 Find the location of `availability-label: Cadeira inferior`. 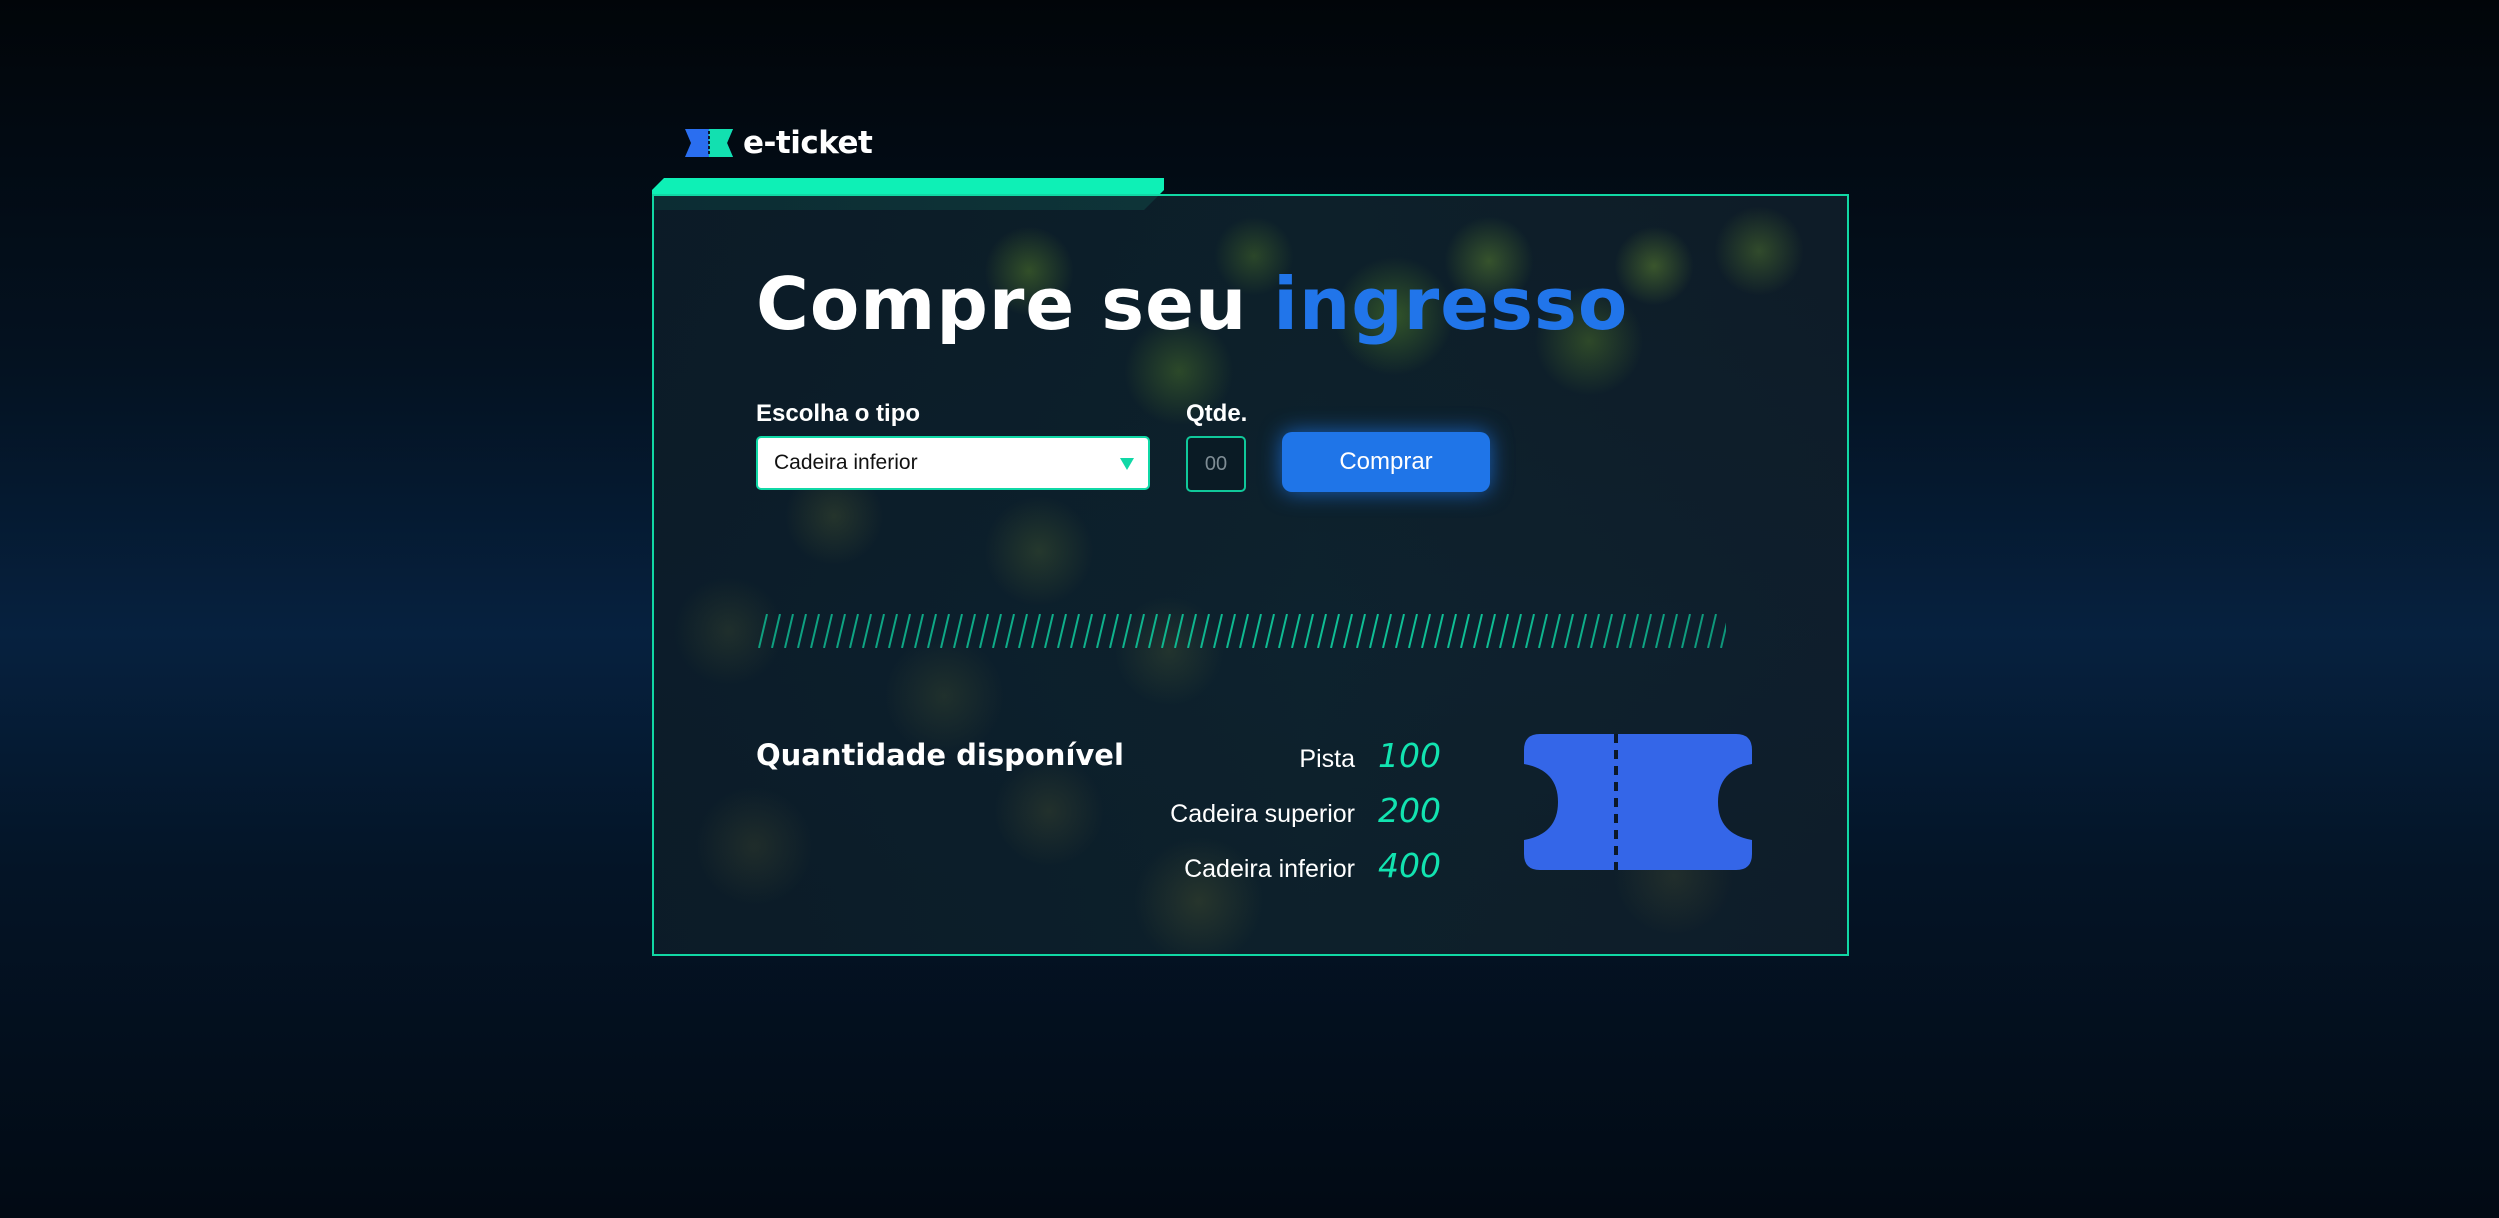

availability-label: Cadeira inferior is located at coordinates (1269, 869).